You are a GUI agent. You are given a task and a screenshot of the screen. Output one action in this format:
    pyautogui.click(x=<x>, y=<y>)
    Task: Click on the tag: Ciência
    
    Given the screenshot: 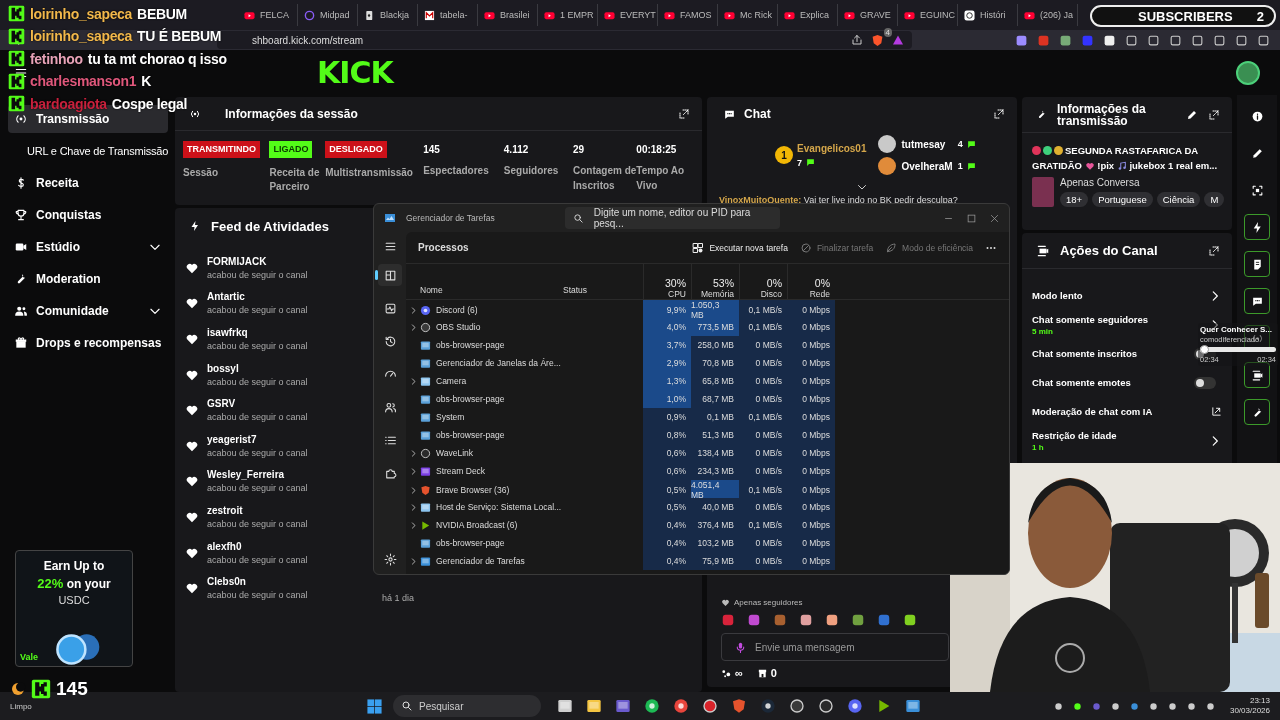 What is the action you would take?
    pyautogui.click(x=1178, y=200)
    